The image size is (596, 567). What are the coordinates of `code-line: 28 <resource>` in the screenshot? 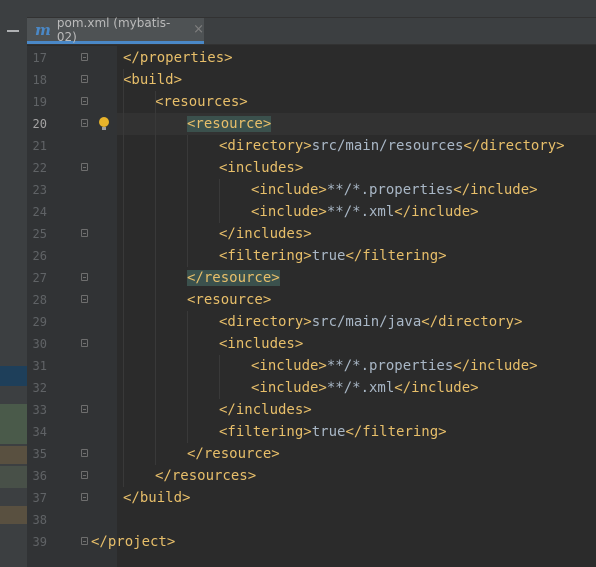 It's located at (298, 300).